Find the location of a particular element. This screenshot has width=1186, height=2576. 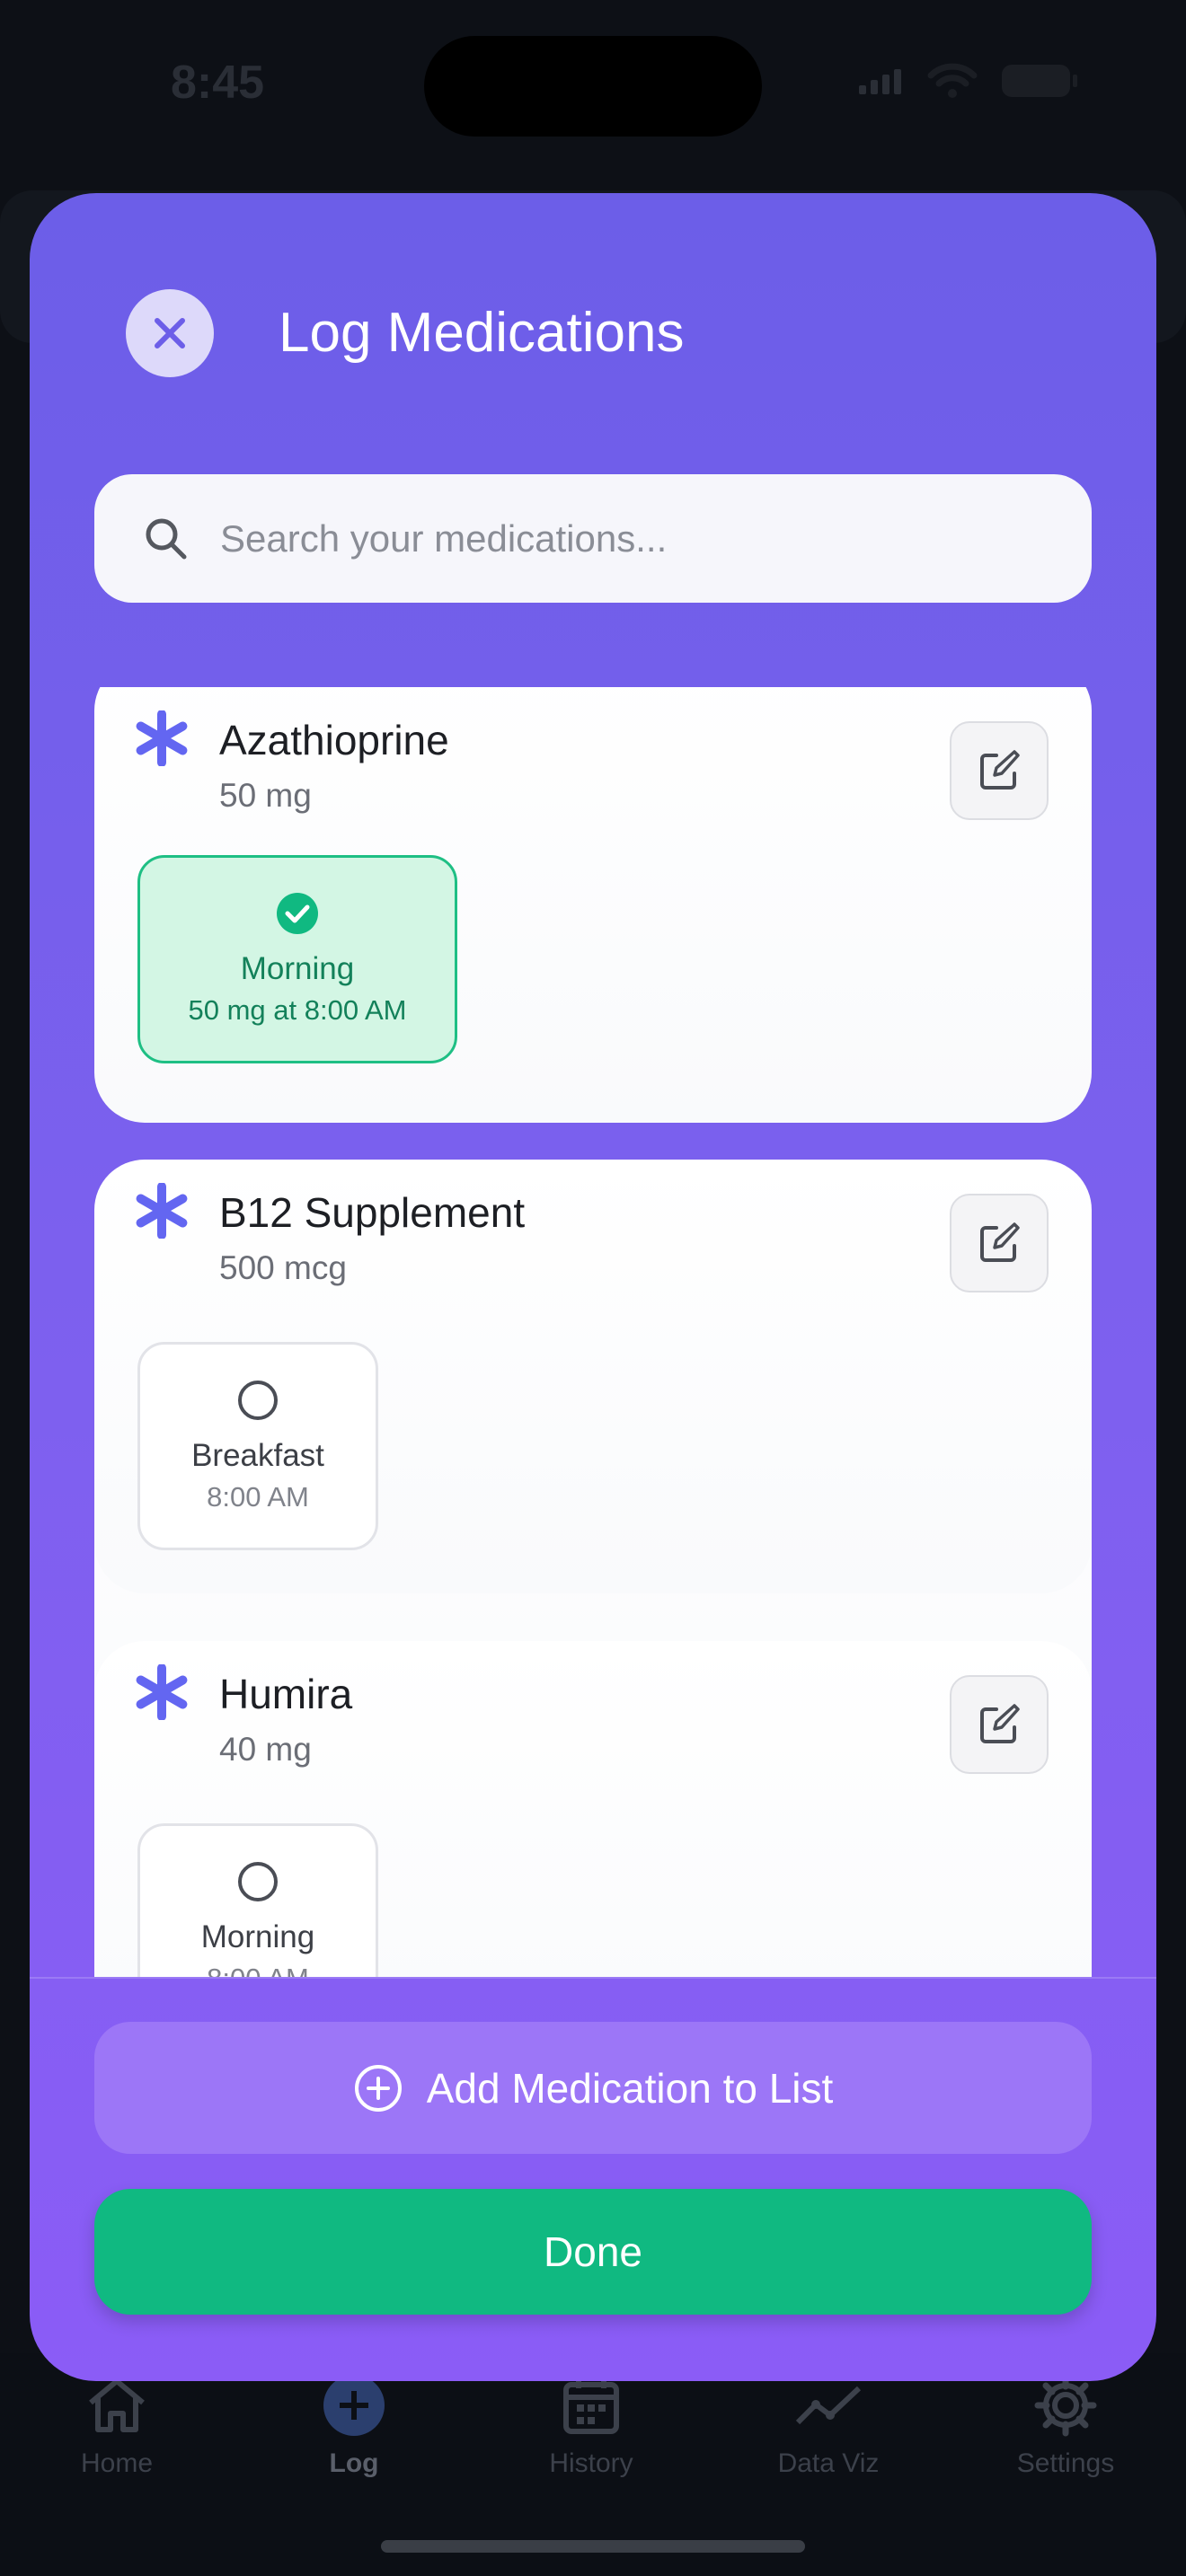

dose-label: Breakfast is located at coordinates (257, 1455).